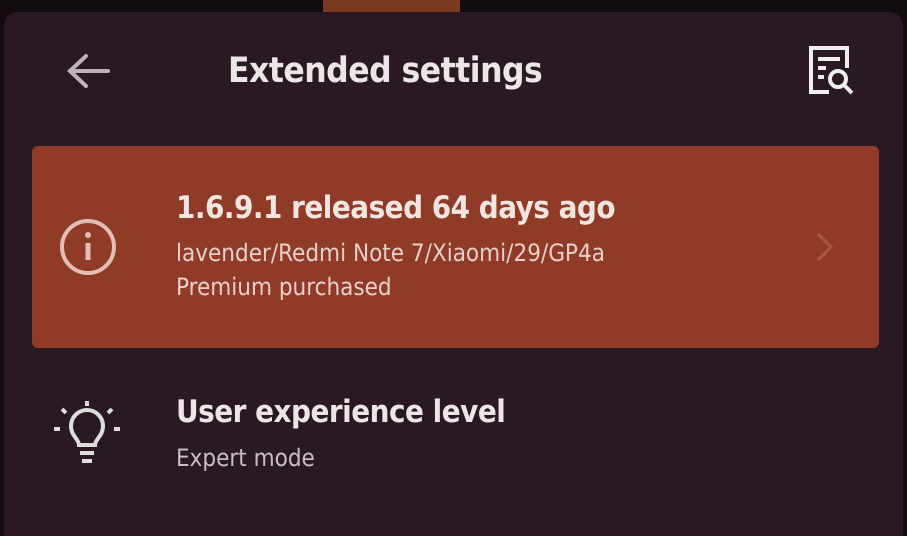 The width and height of the screenshot is (907, 536). Describe the element at coordinates (825, 247) in the screenshot. I see `chevron-icon` at that location.